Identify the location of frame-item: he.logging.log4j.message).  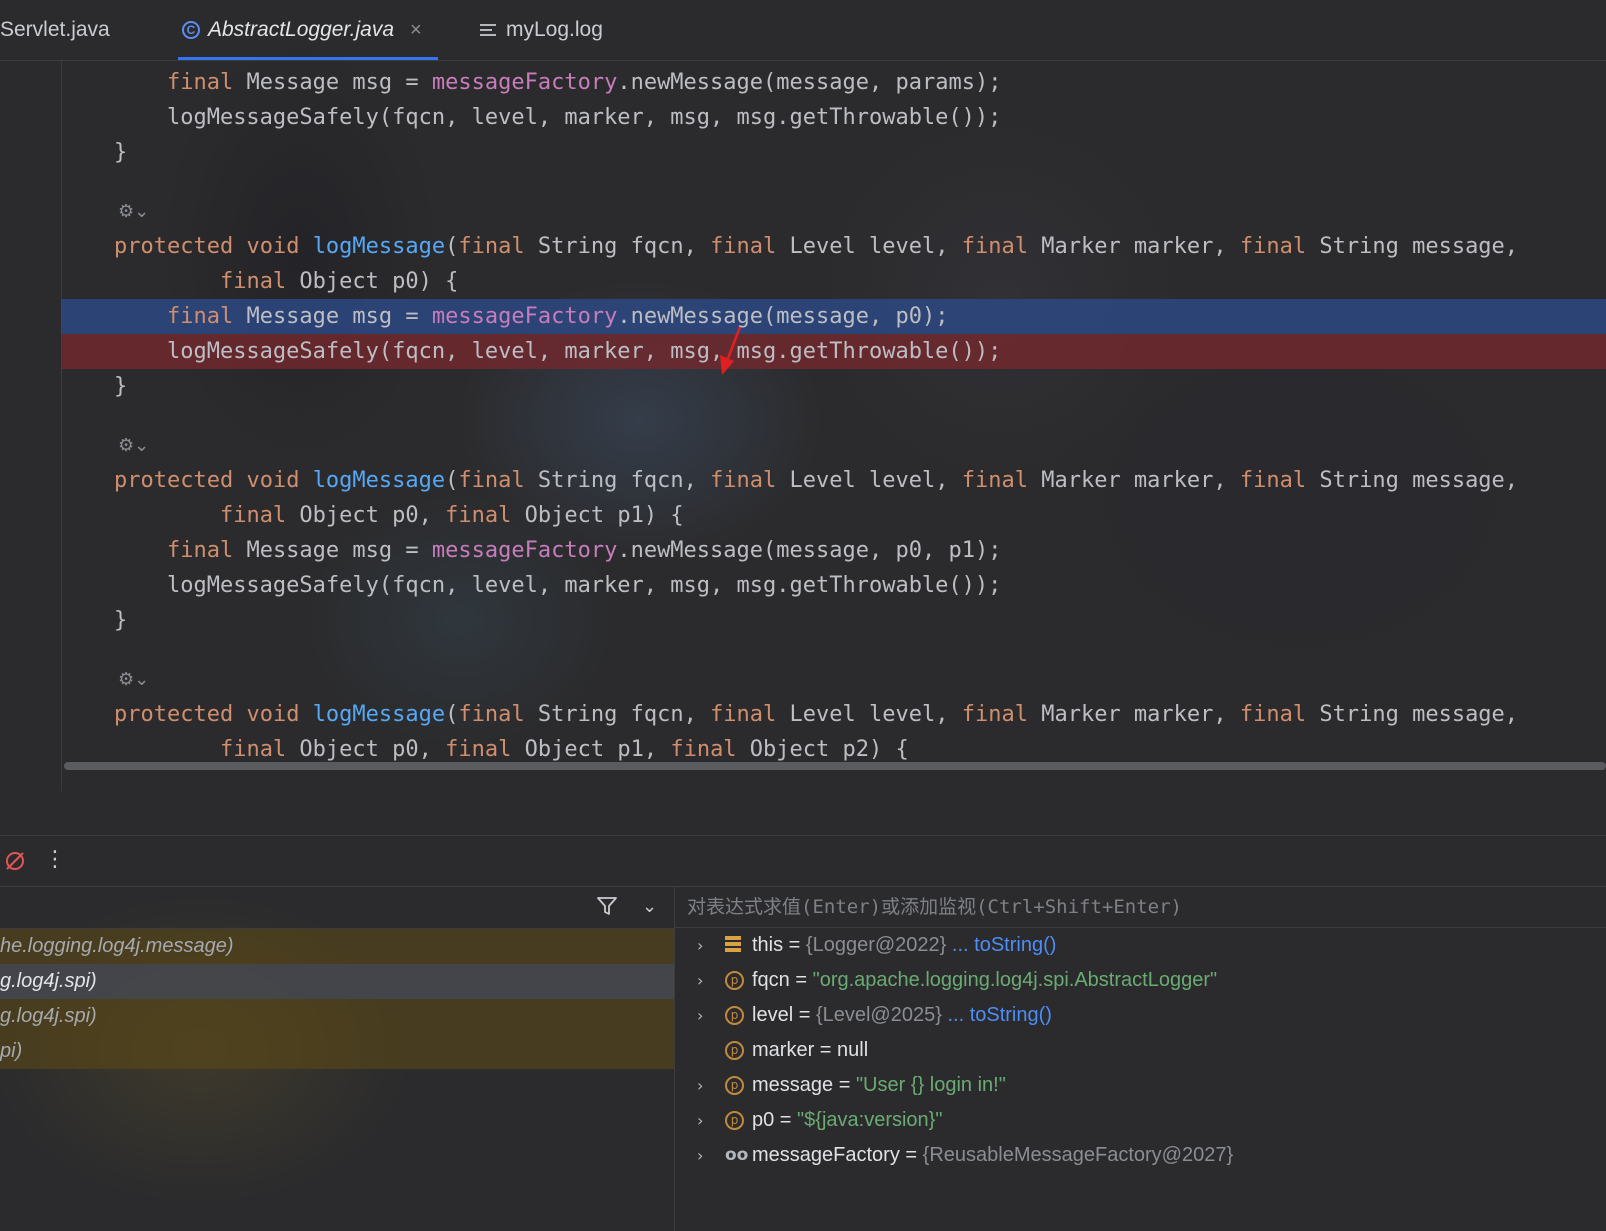
(337, 946).